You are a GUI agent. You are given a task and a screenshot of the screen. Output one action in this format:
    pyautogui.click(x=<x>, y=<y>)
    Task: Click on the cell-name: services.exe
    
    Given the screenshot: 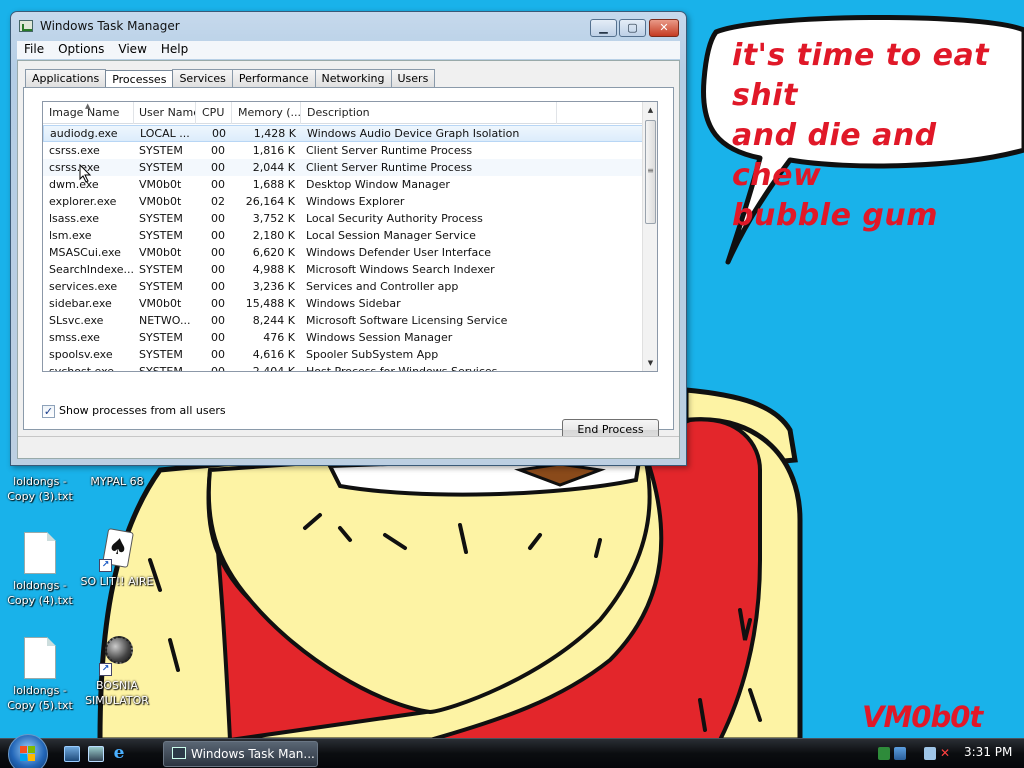 What is the action you would take?
    pyautogui.click(x=83, y=286)
    